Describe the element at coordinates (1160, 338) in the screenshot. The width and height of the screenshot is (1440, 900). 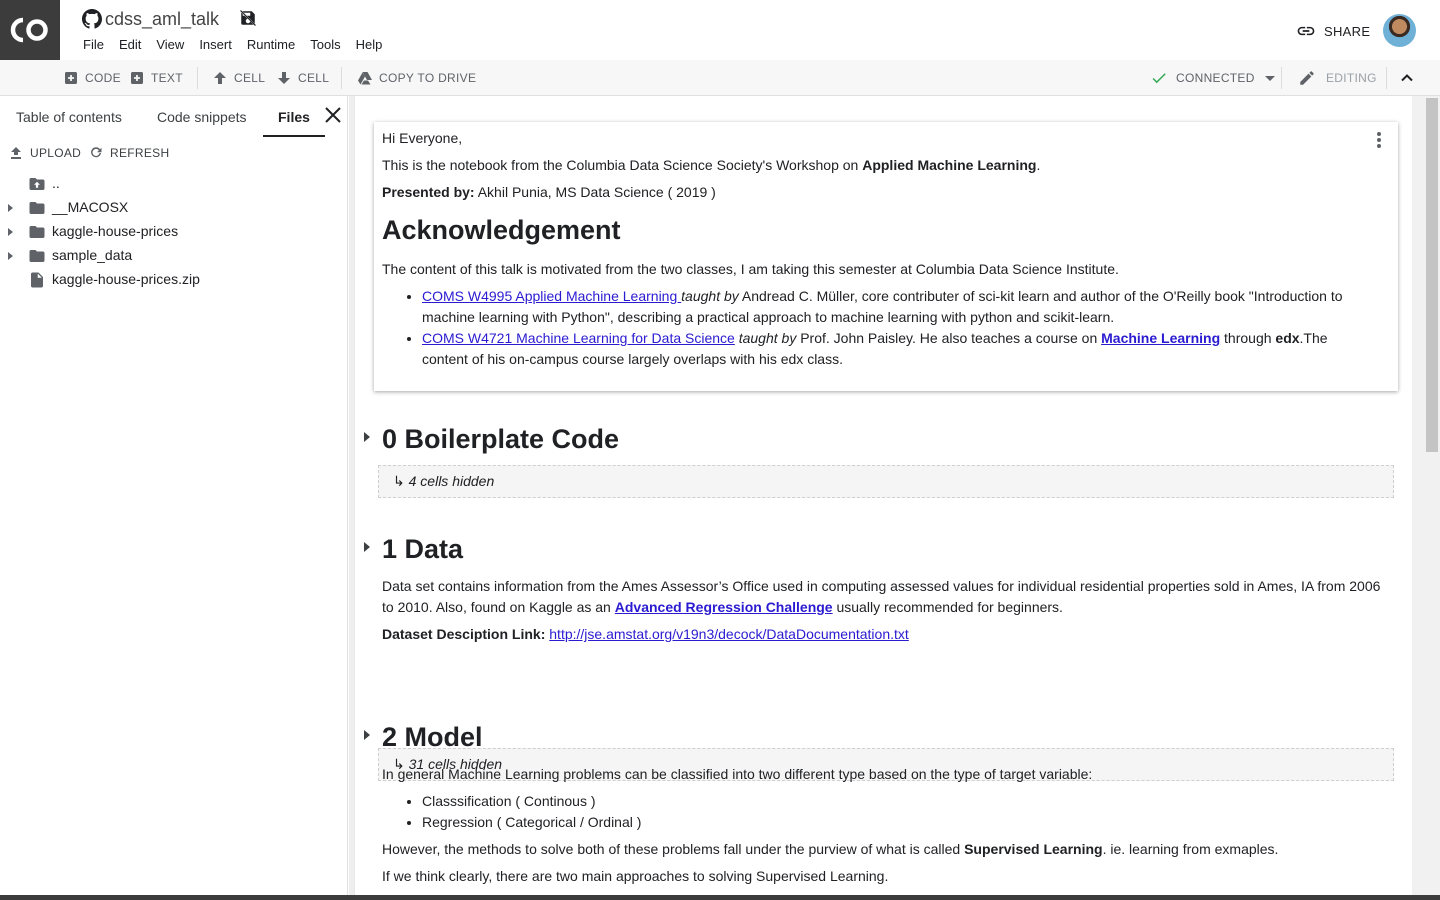
I see `edx-ml-link: Machine Learning` at that location.